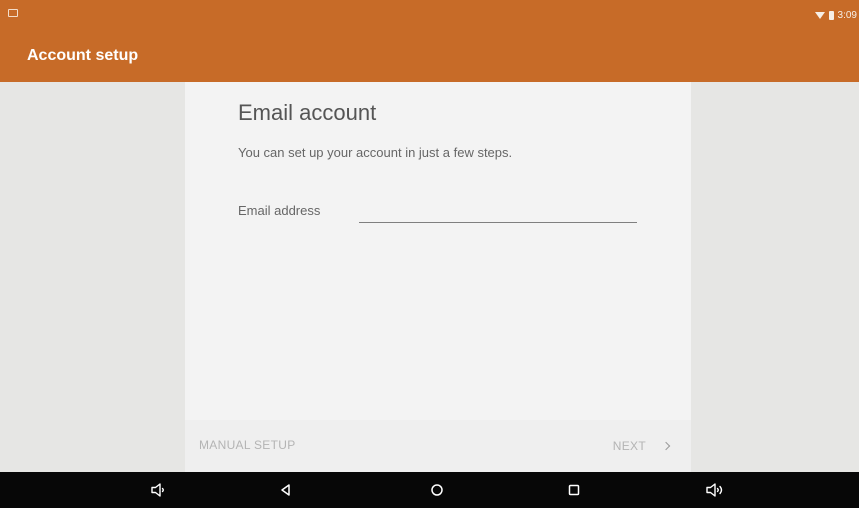 Image resolution: width=859 pixels, height=508 pixels. I want to click on volume-down-icon, so click(157, 490).